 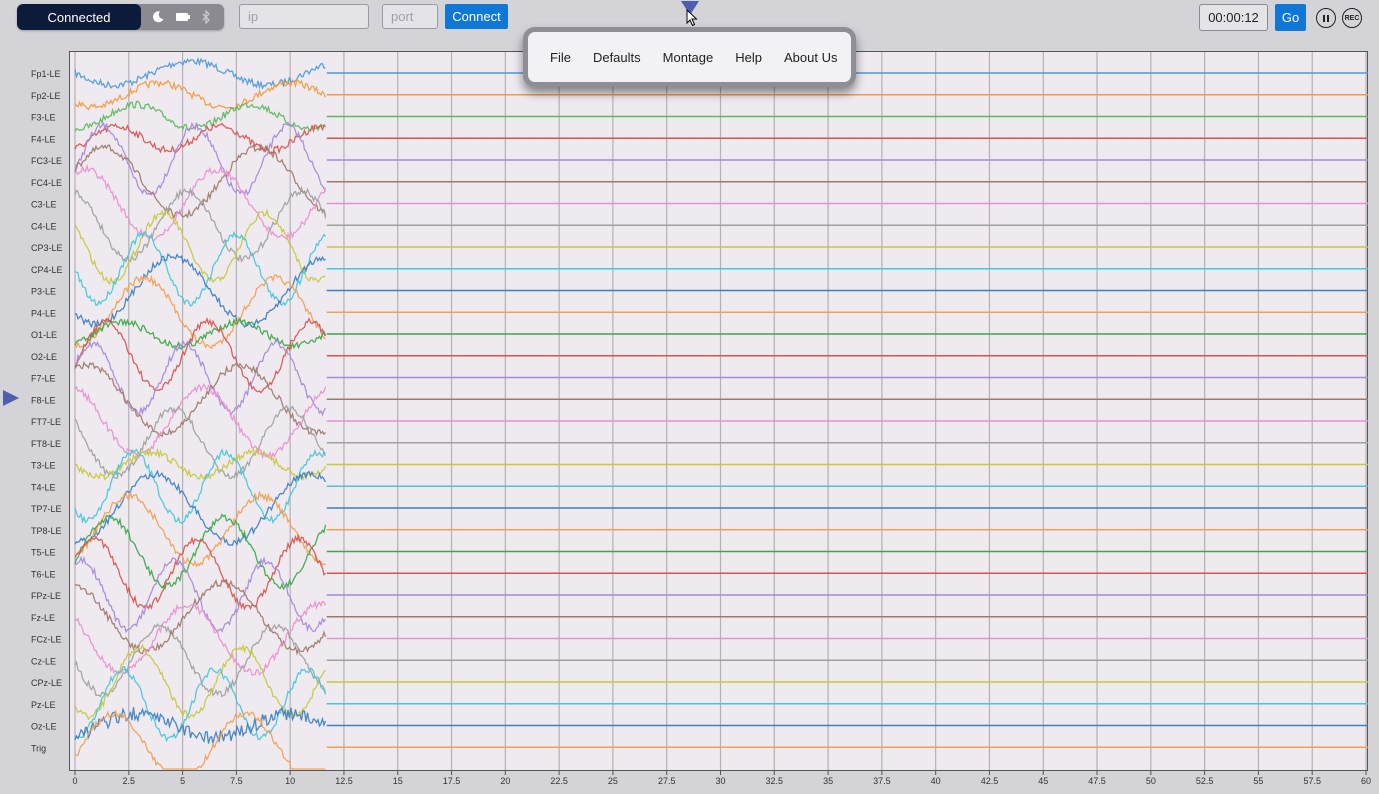 I want to click on x-tick-label: 5, so click(x=182, y=781).